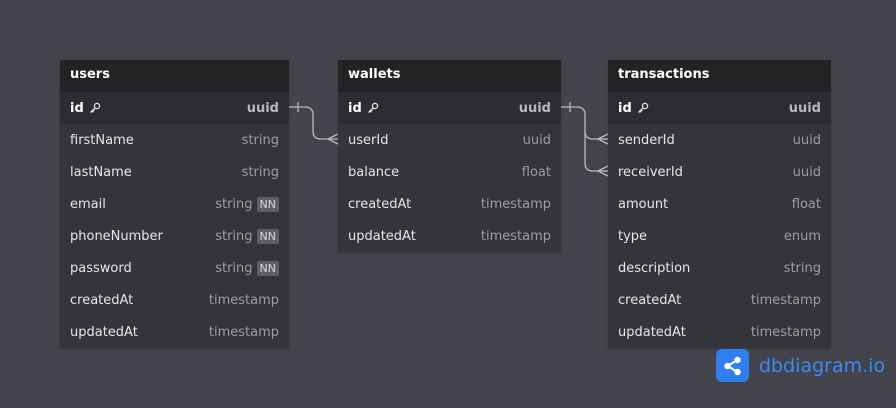 The height and width of the screenshot is (408, 896). I want to click on relationship-lines, so click(449, 139).